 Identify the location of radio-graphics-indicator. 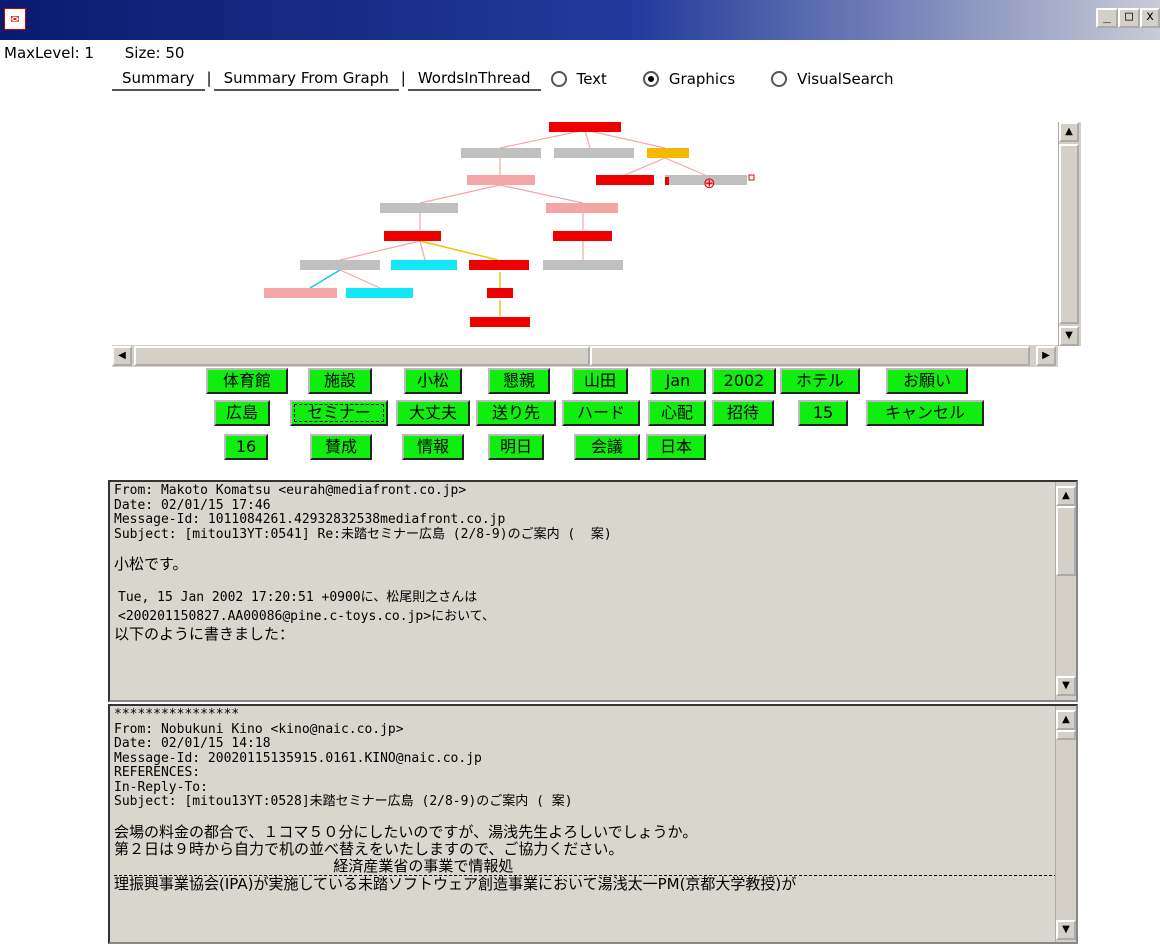
(650, 79).